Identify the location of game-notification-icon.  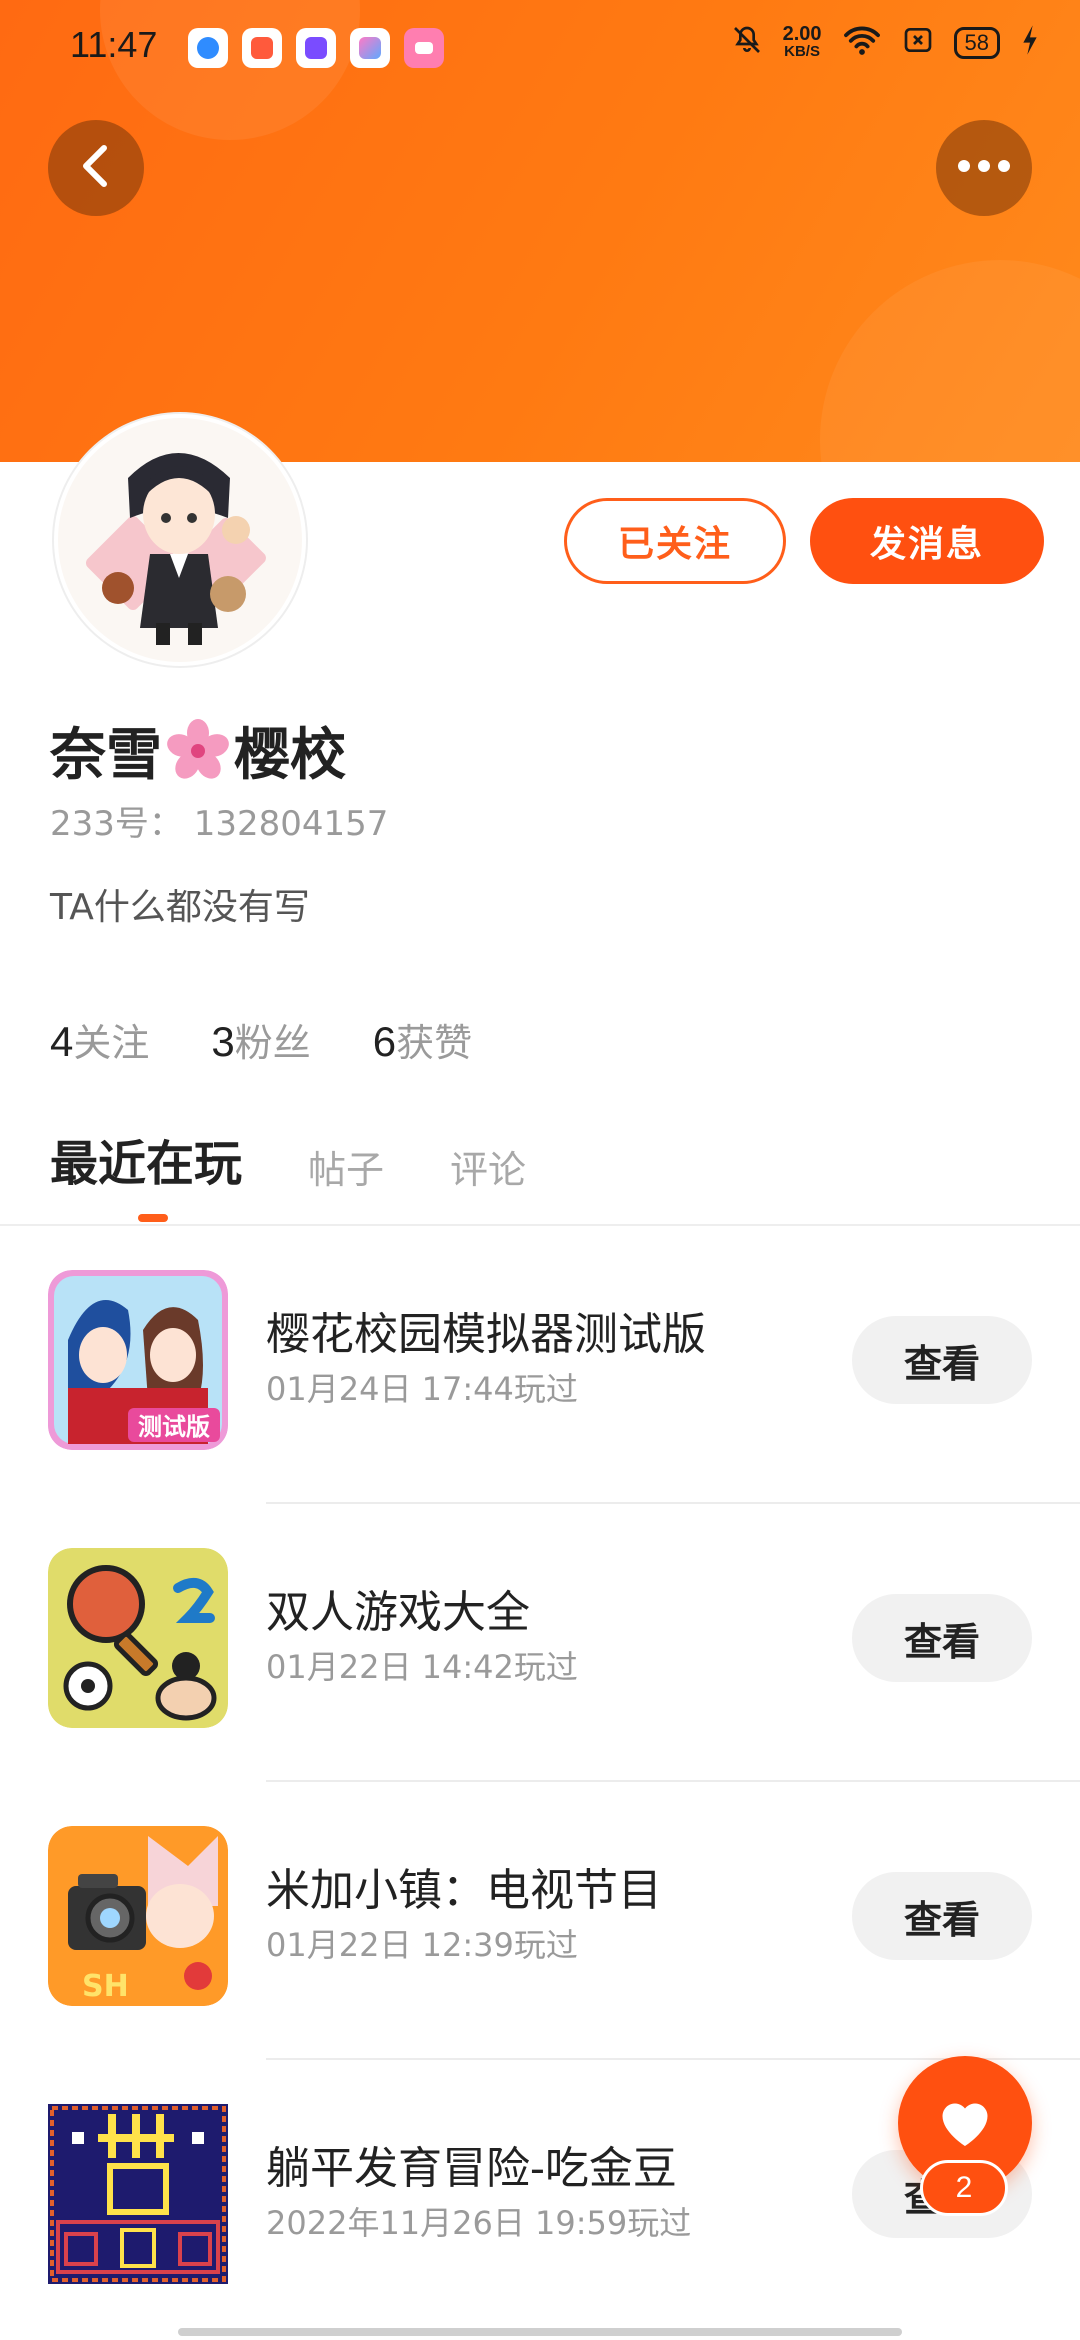
(262, 48).